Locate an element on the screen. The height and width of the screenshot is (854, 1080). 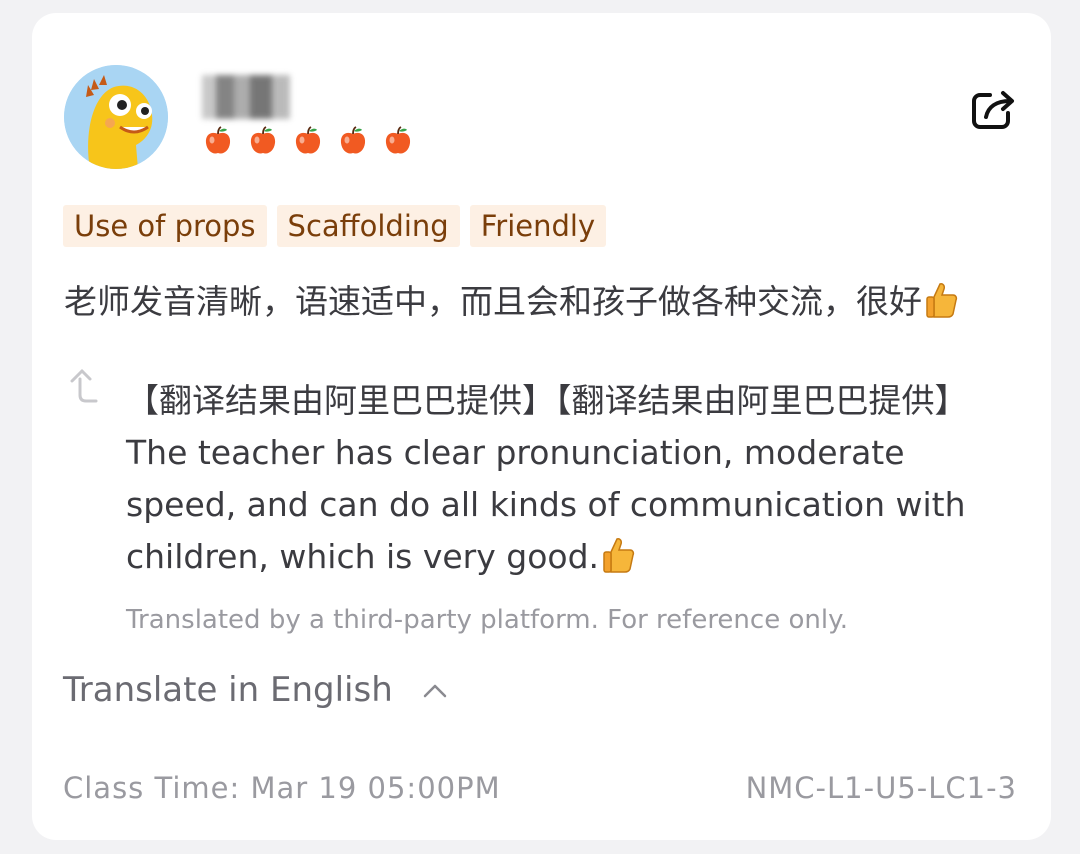
tag-list: Use of props Scaffolding Friendly is located at coordinates (335, 226).